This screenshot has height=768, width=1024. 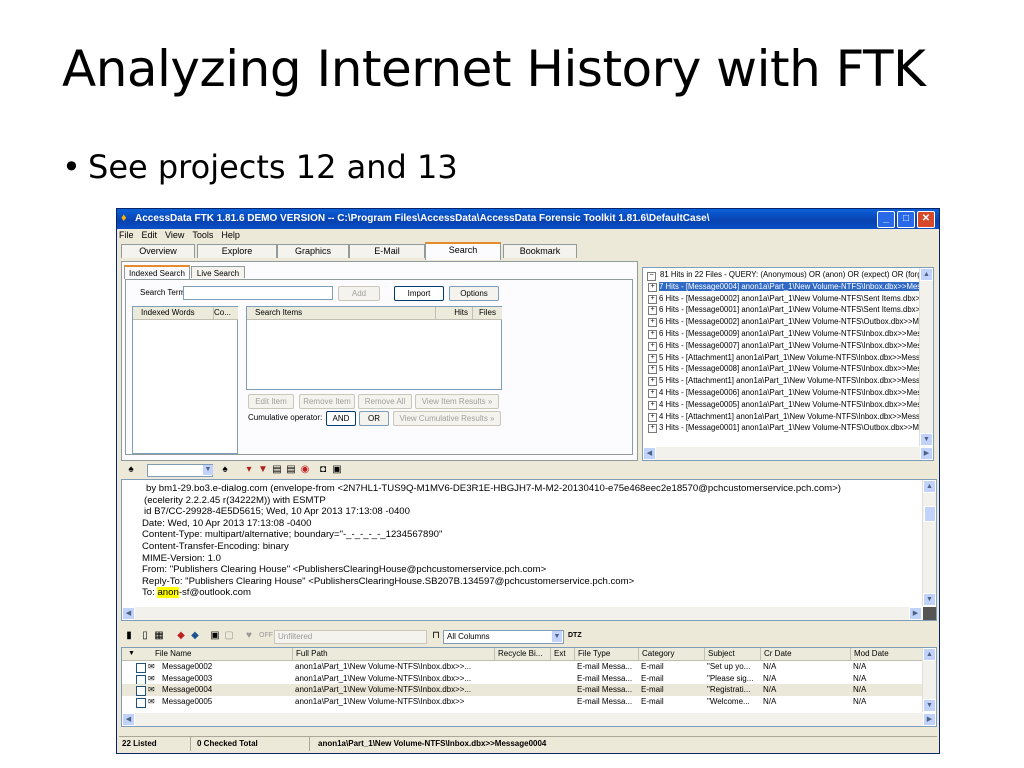 What do you see at coordinates (474, 293) in the screenshot?
I see `options-button: Options` at bounding box center [474, 293].